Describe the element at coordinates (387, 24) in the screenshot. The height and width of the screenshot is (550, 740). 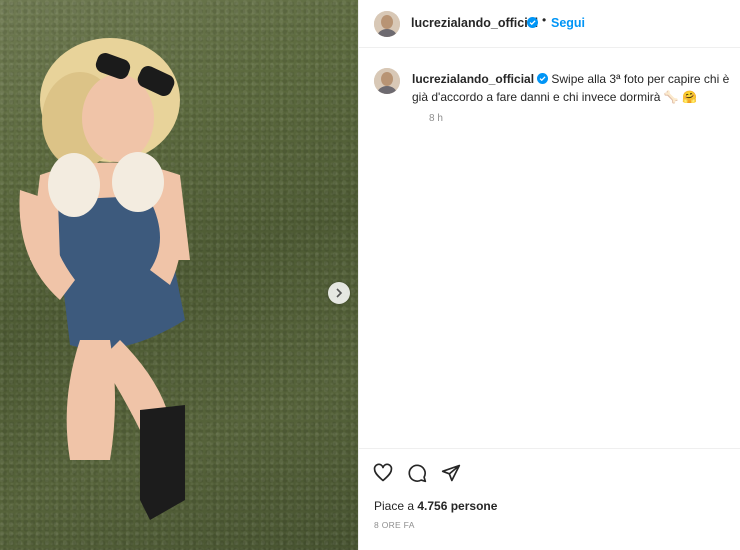
I see `author-avatar` at that location.